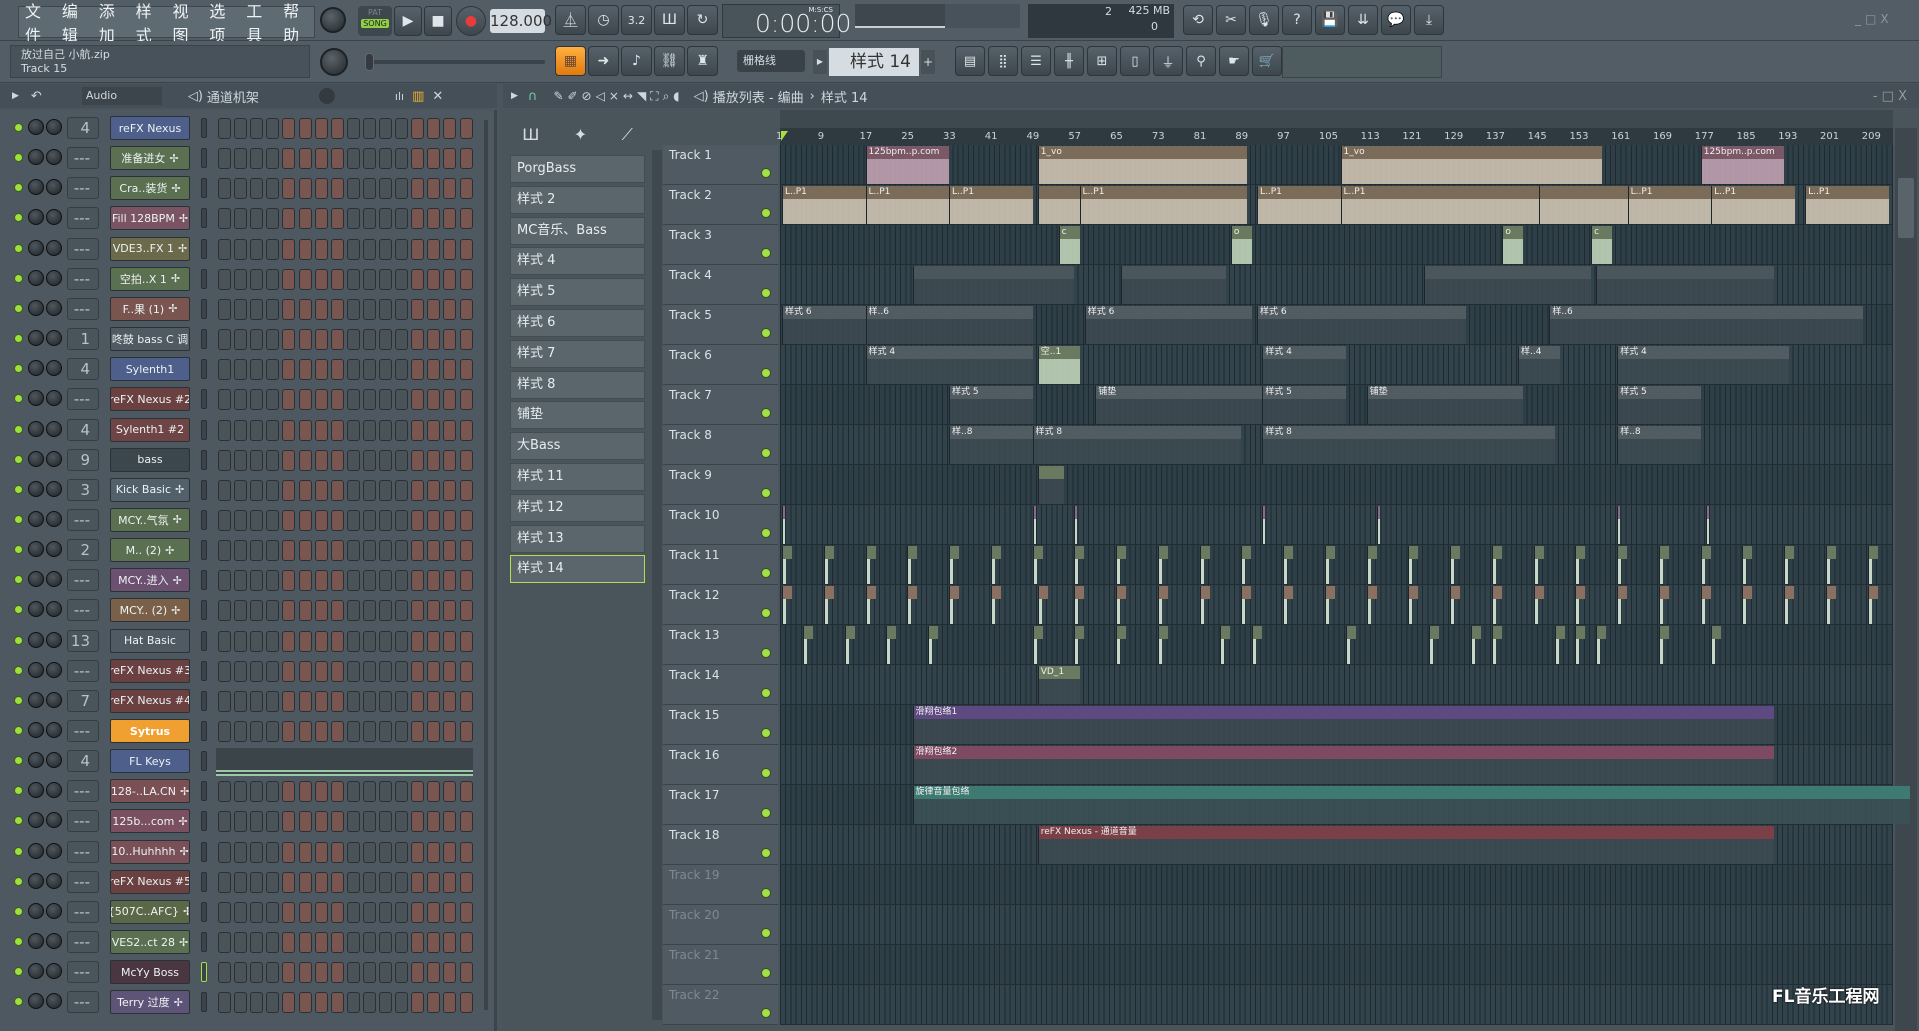 Image resolution: width=1919 pixels, height=1031 pixels. What do you see at coordinates (702, 20) in the screenshot?
I see `loop-record-button: ↻` at bounding box center [702, 20].